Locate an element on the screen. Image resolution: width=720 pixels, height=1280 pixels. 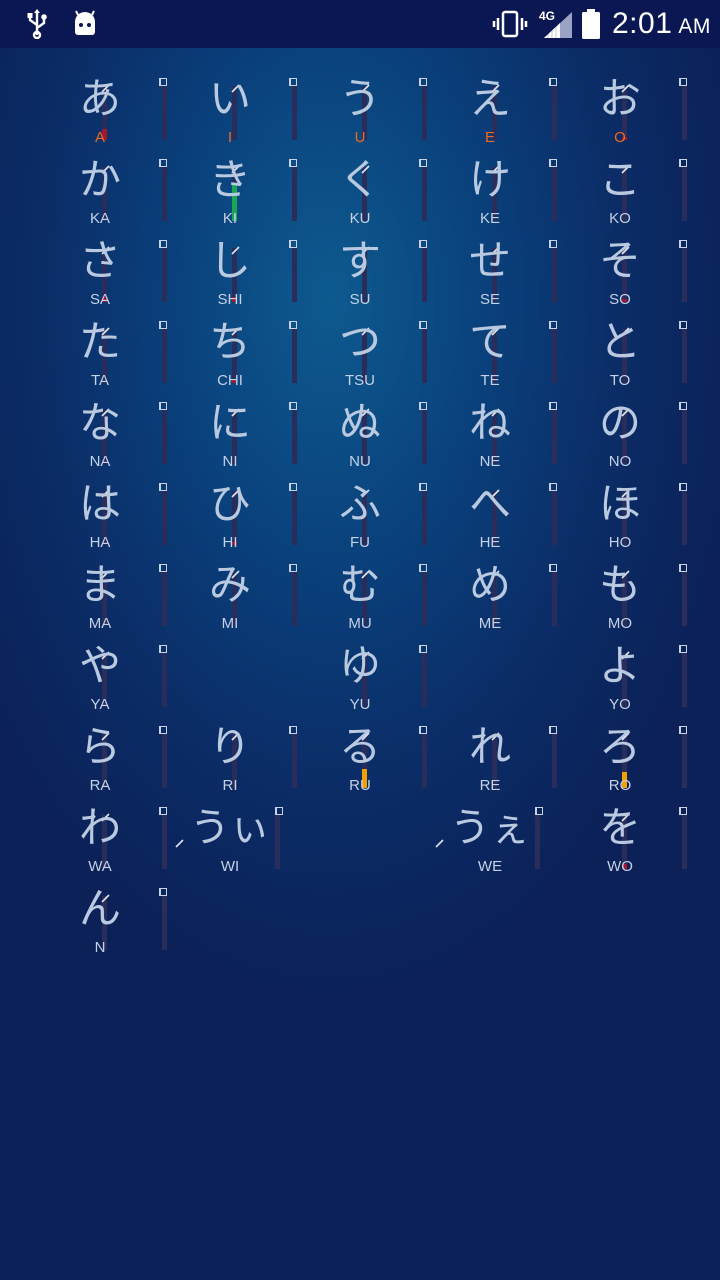
kana-glyph: うぃ is located at coordinates (230, 828).